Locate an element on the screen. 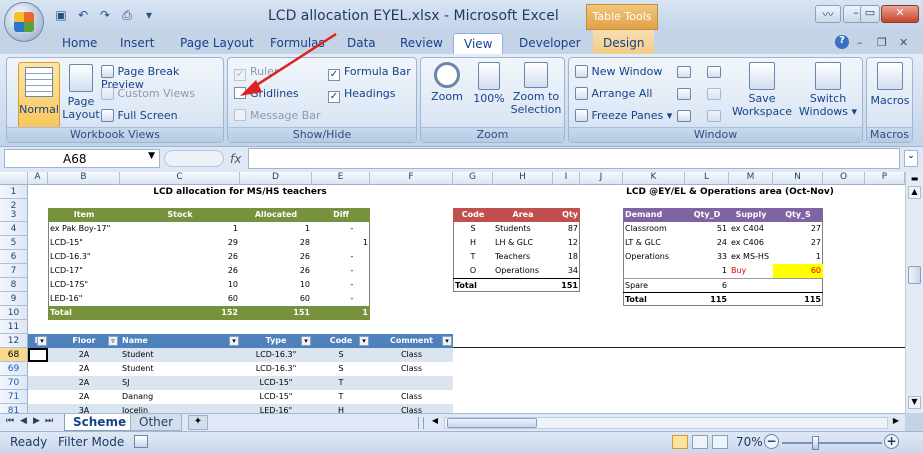 This screenshot has width=923, height=453. table-cell: 24 is located at coordinates (707, 243).